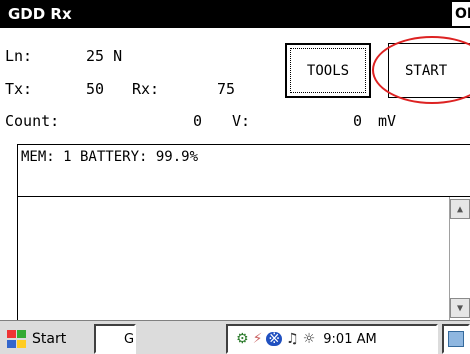 This screenshot has width=470, height=354. Describe the element at coordinates (460, 209) in the screenshot. I see `scroll-up-icon: ▲` at that location.